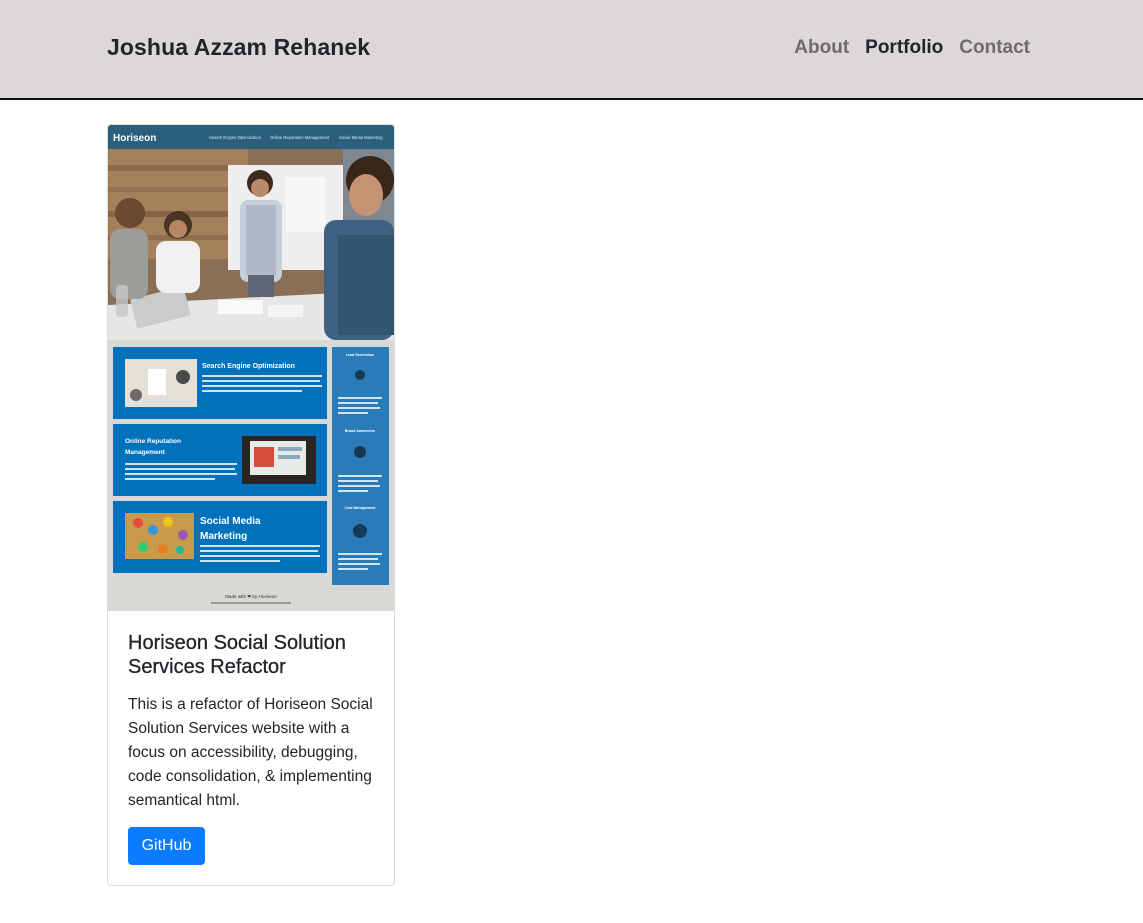 The width and height of the screenshot is (1143, 923). Describe the element at coordinates (220, 383) in the screenshot. I see `thumb-section-seo: Search Engine Optimization` at that location.